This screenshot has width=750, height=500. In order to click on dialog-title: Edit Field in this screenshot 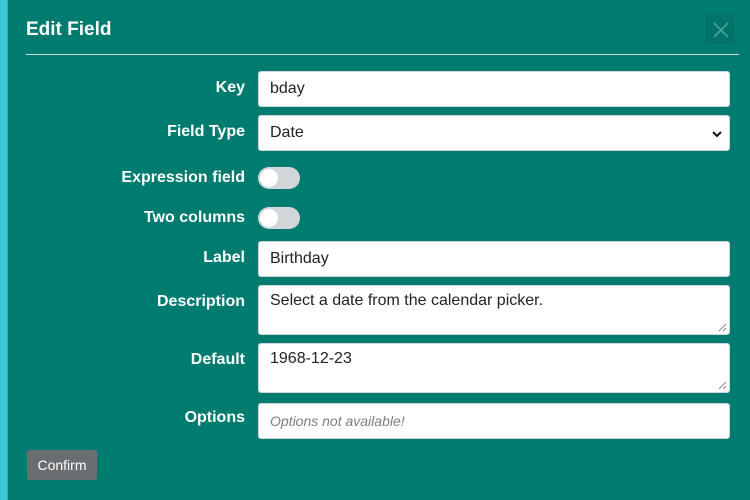, I will do `click(69, 29)`.